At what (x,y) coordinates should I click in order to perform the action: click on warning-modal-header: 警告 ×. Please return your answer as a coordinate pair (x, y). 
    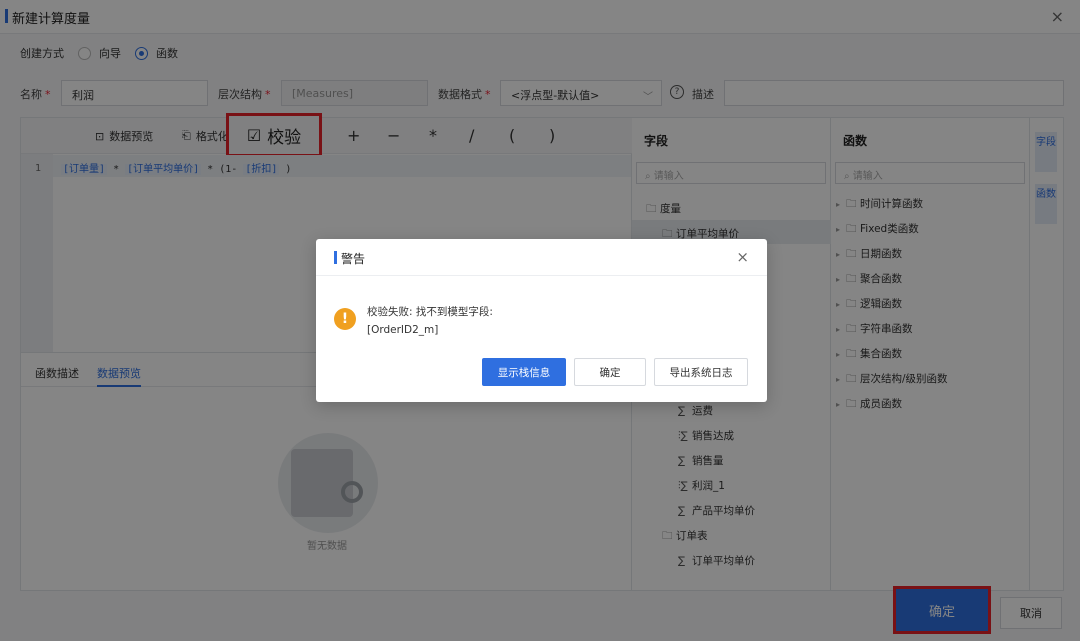
    Looking at the image, I should click on (541, 257).